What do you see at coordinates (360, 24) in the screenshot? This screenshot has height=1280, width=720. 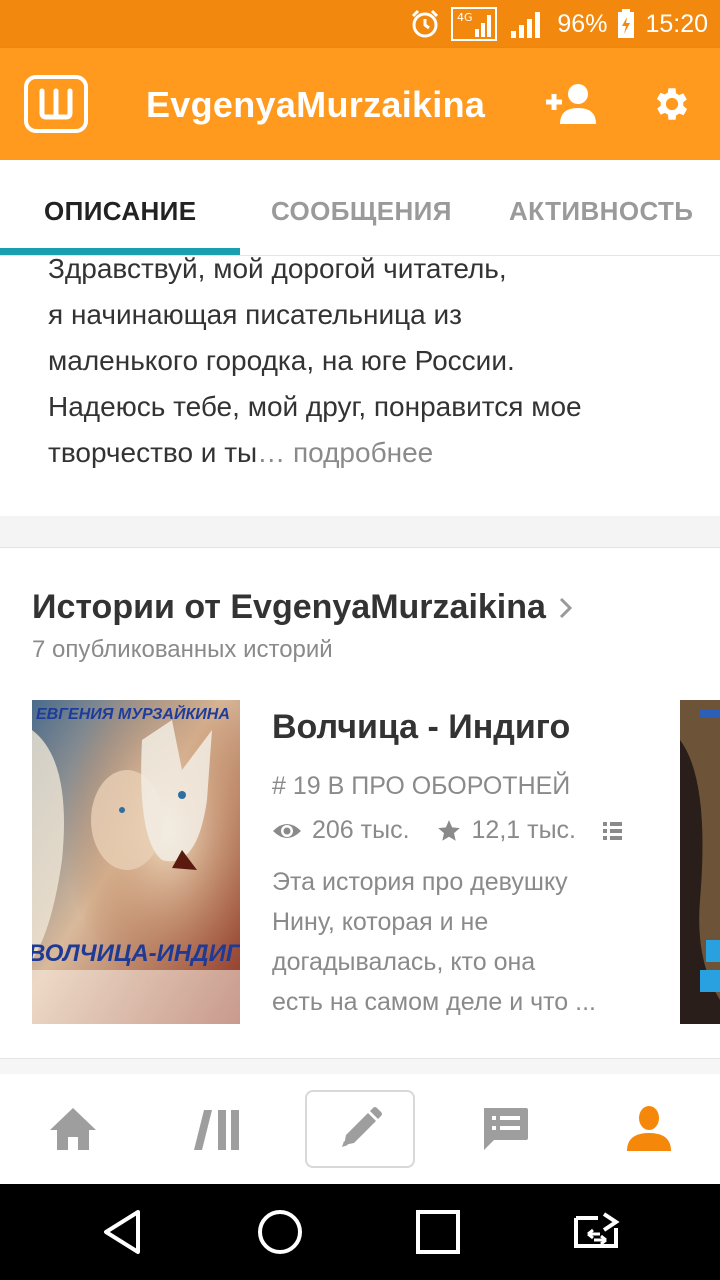 I see `status-bar: 4G 96% 15:20` at bounding box center [360, 24].